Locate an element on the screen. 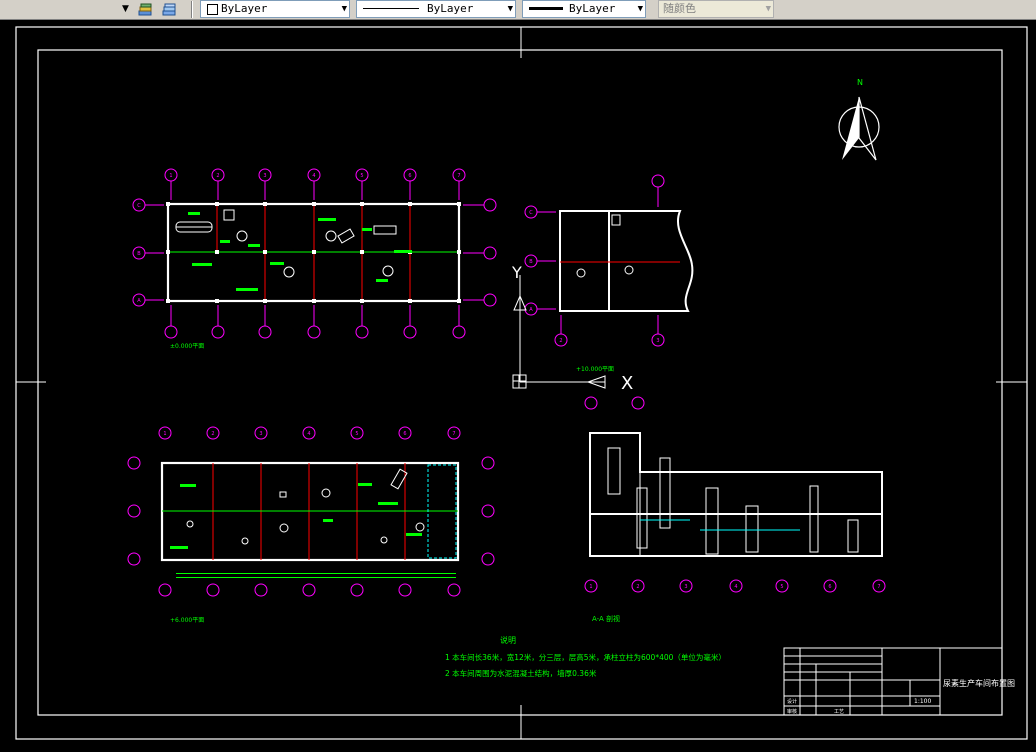  title-block-drawing-title: 尿素生产车间布置图 is located at coordinates (979, 683).